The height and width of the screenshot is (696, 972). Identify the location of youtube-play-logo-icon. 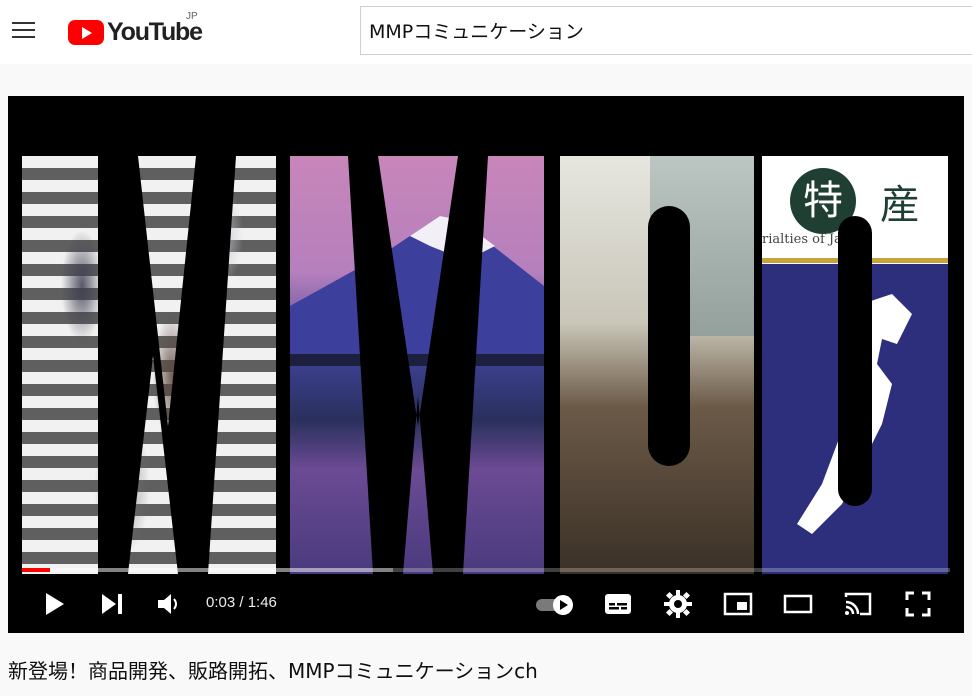
(86, 32).